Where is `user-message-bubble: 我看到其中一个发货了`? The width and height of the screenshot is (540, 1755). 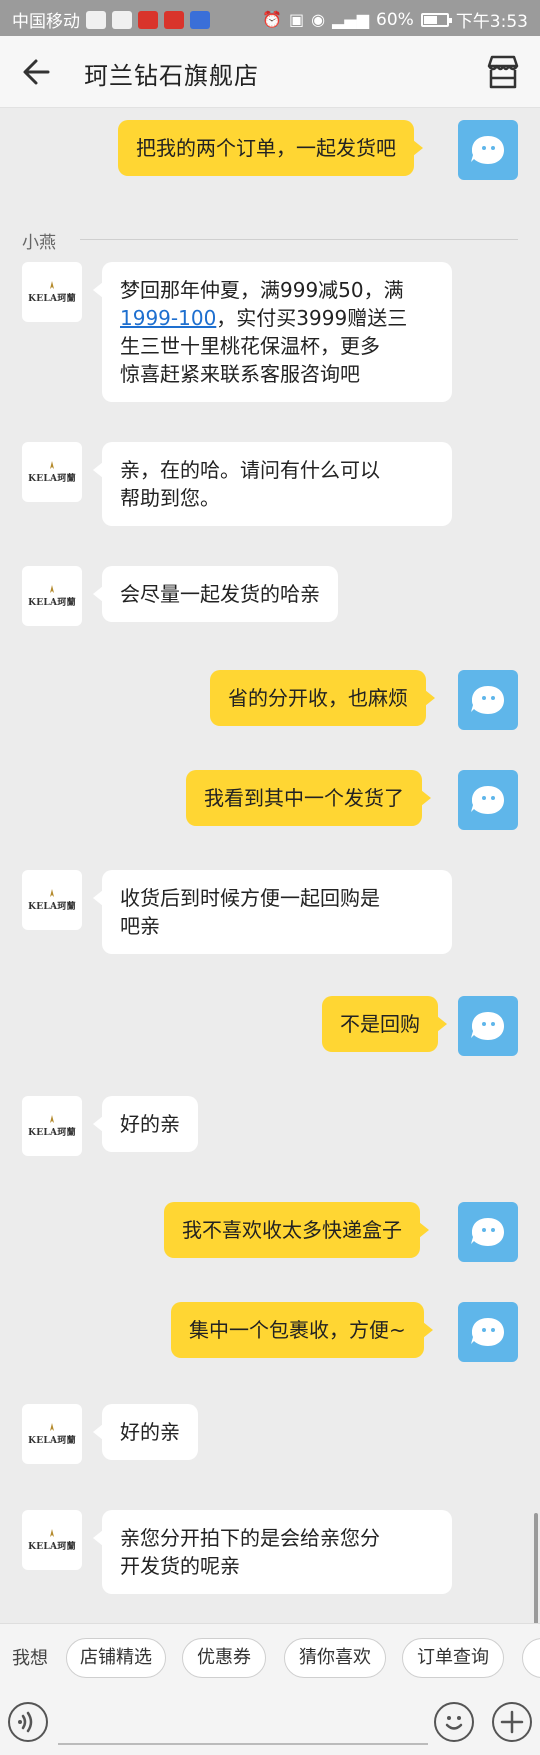 user-message-bubble: 我看到其中一个发货了 is located at coordinates (308, 798).